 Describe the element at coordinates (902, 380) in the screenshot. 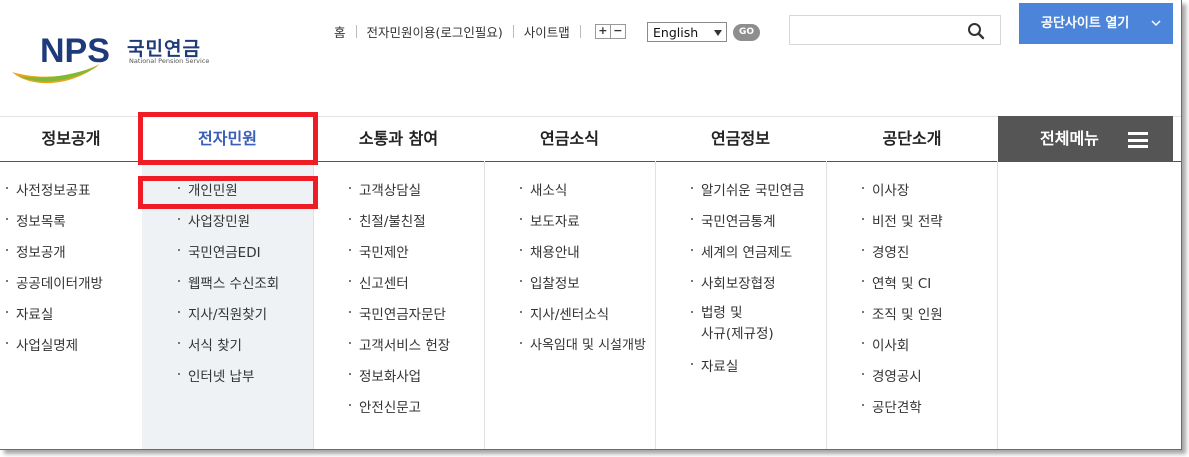

I see `submenu-item: 경영공시` at that location.